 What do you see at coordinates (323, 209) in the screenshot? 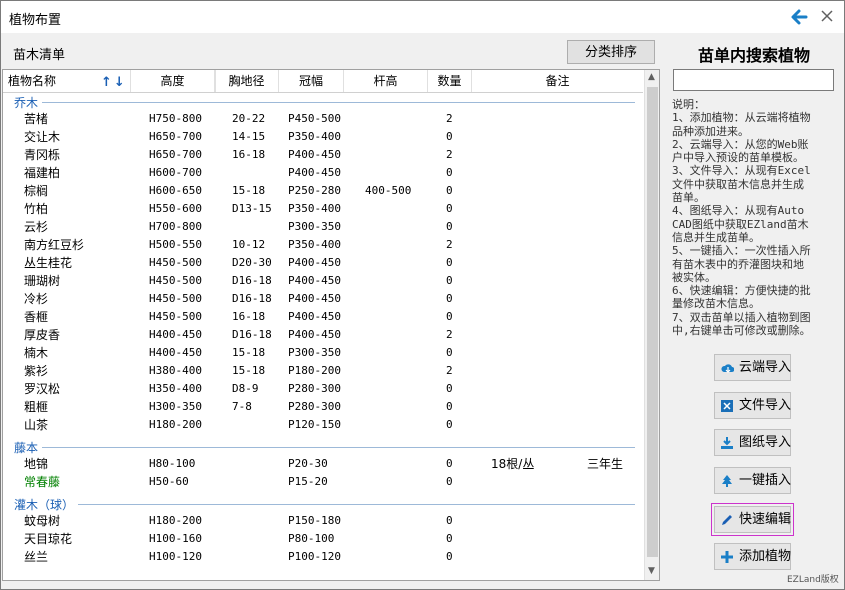
I see `table-row: 竹柏 H550-600 D13-15 P350-400 0` at bounding box center [323, 209].